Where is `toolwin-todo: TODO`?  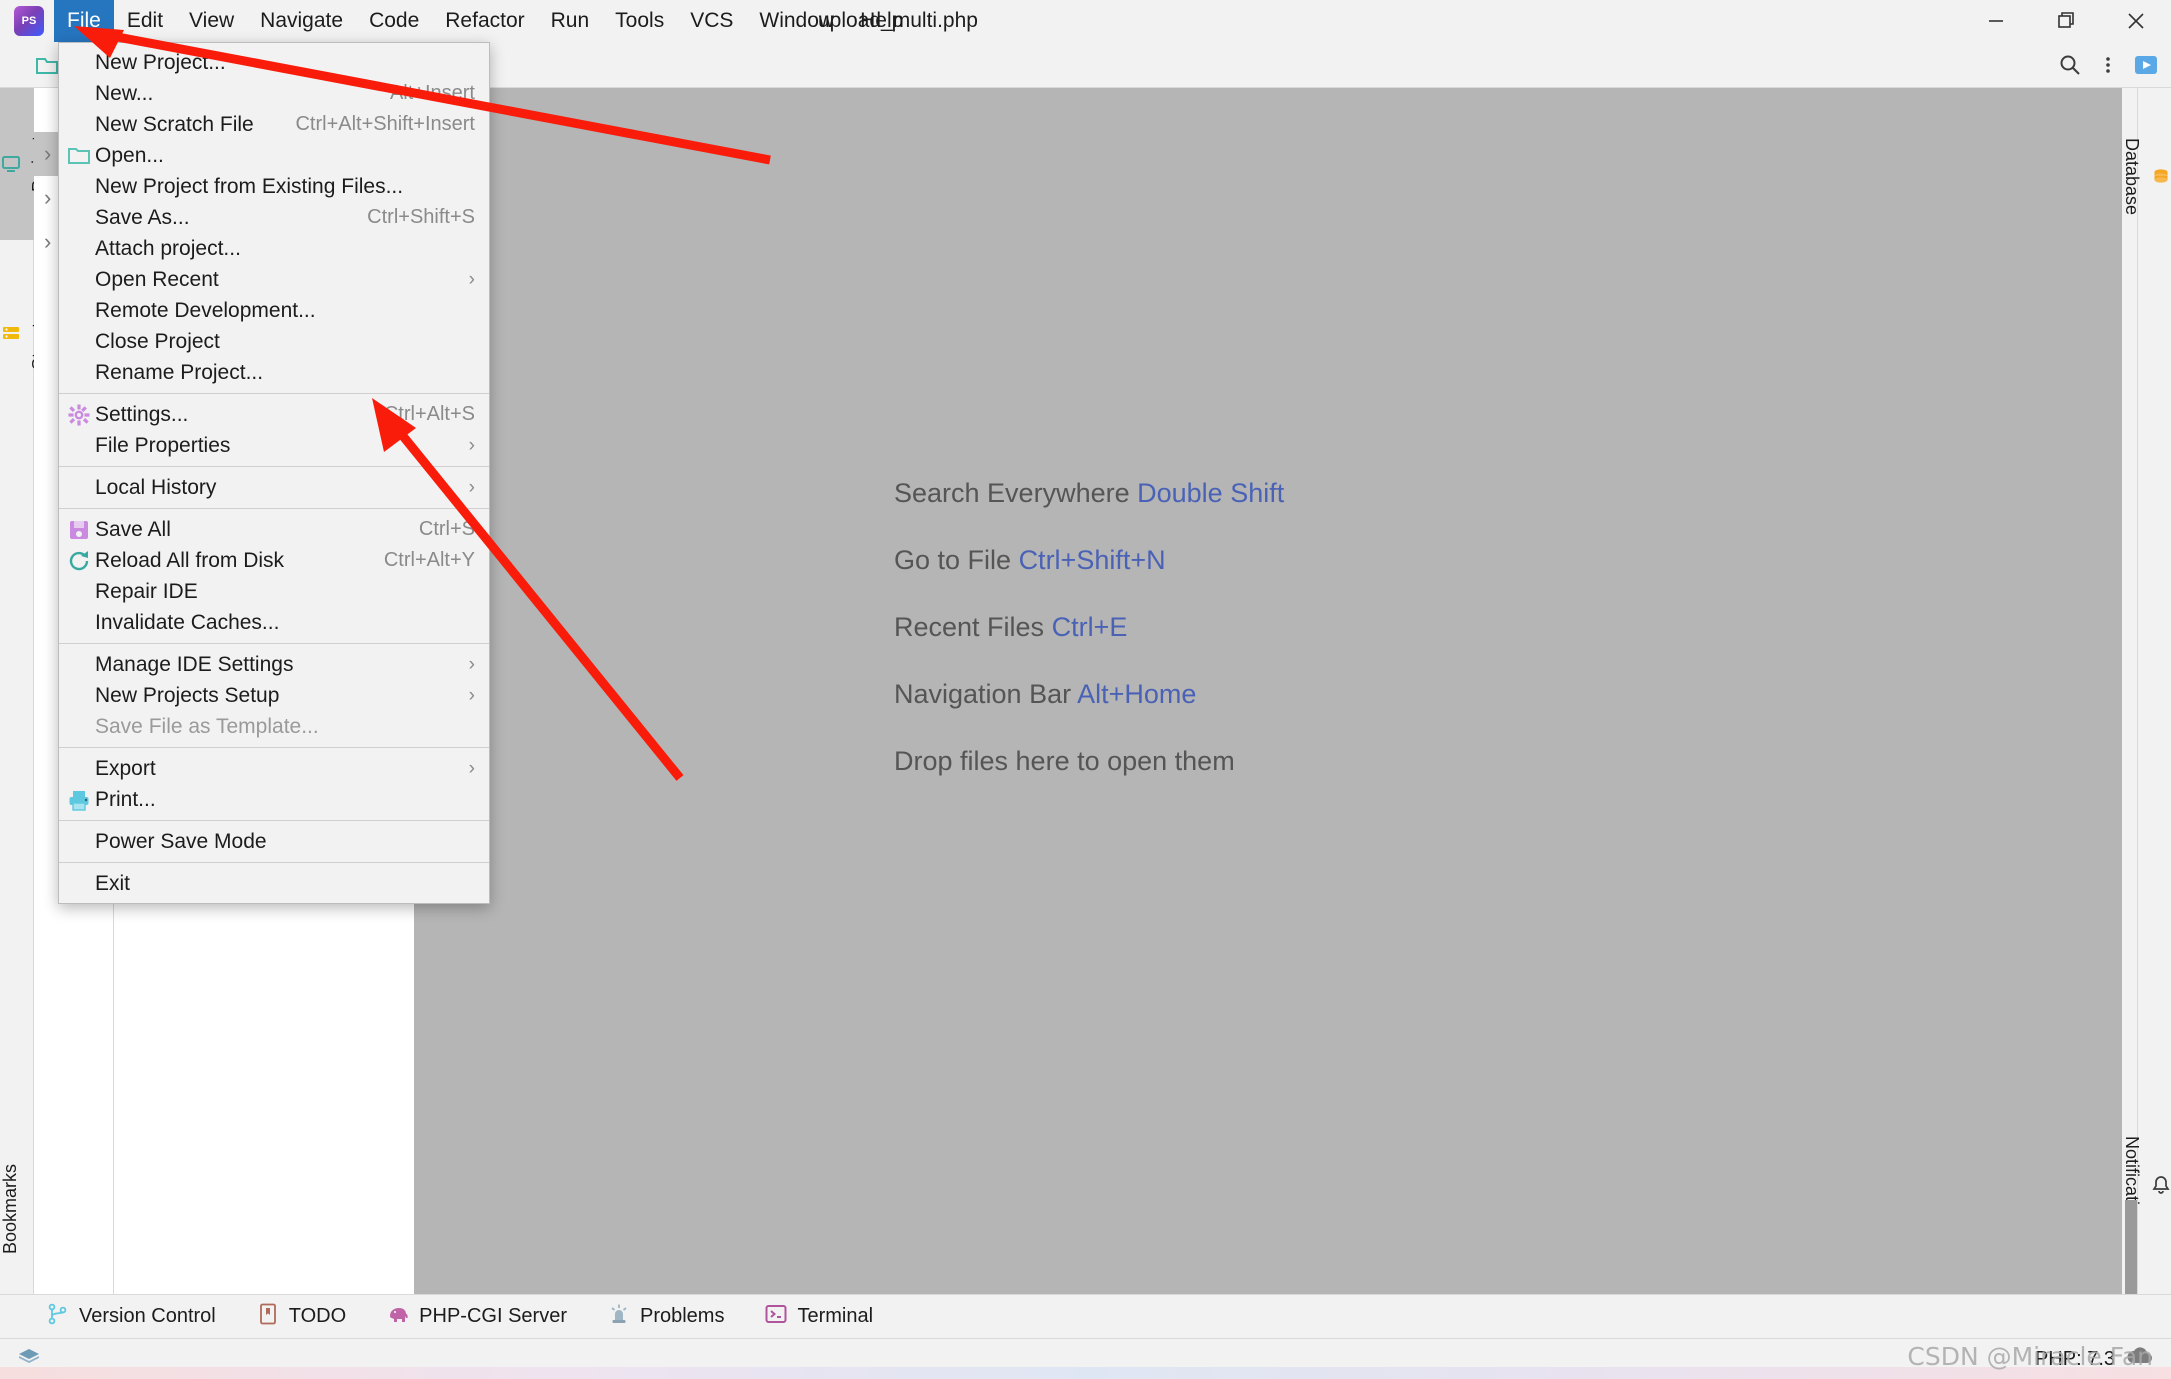 toolwin-todo: TODO is located at coordinates (301, 1317).